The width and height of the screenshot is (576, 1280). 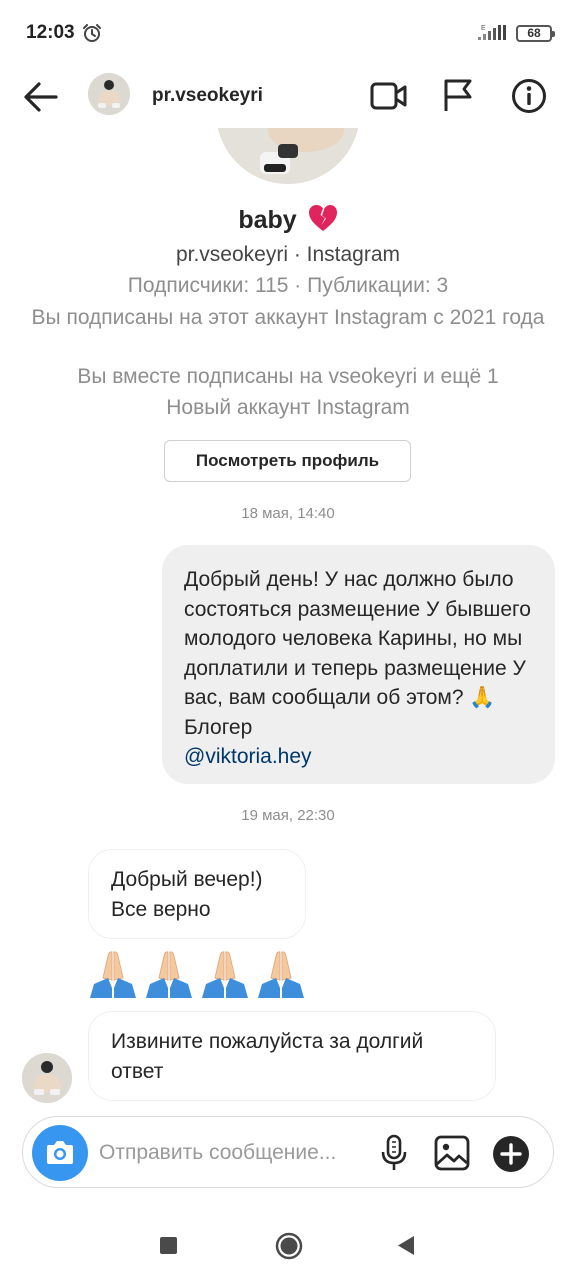 I want to click on camera-button, so click(x=60, y=1153).